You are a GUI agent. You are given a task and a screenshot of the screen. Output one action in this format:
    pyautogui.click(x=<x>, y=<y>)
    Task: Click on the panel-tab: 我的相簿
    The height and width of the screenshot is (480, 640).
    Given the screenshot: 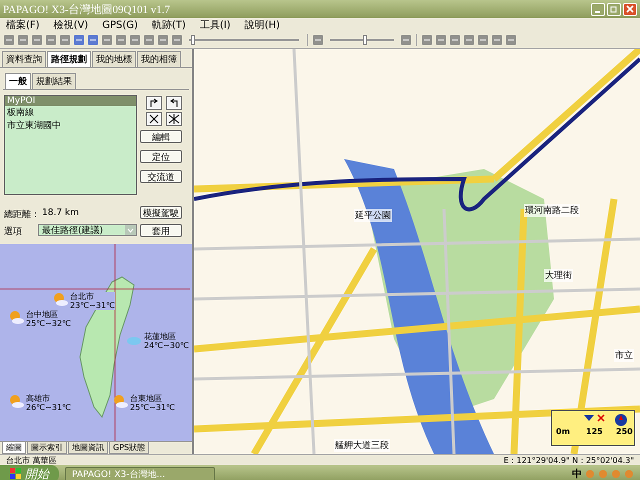 What is the action you would take?
    pyautogui.click(x=159, y=59)
    